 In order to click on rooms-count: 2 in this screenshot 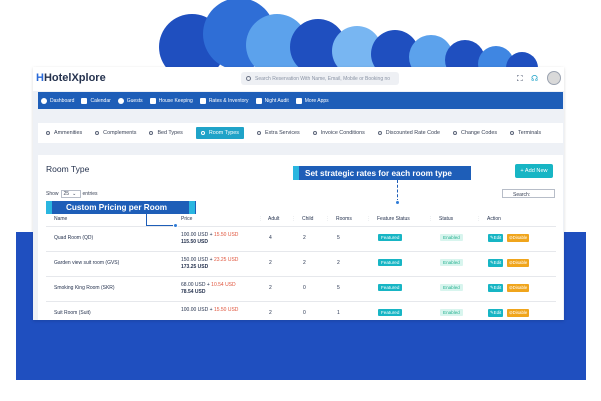, I will do `click(338, 263)`.